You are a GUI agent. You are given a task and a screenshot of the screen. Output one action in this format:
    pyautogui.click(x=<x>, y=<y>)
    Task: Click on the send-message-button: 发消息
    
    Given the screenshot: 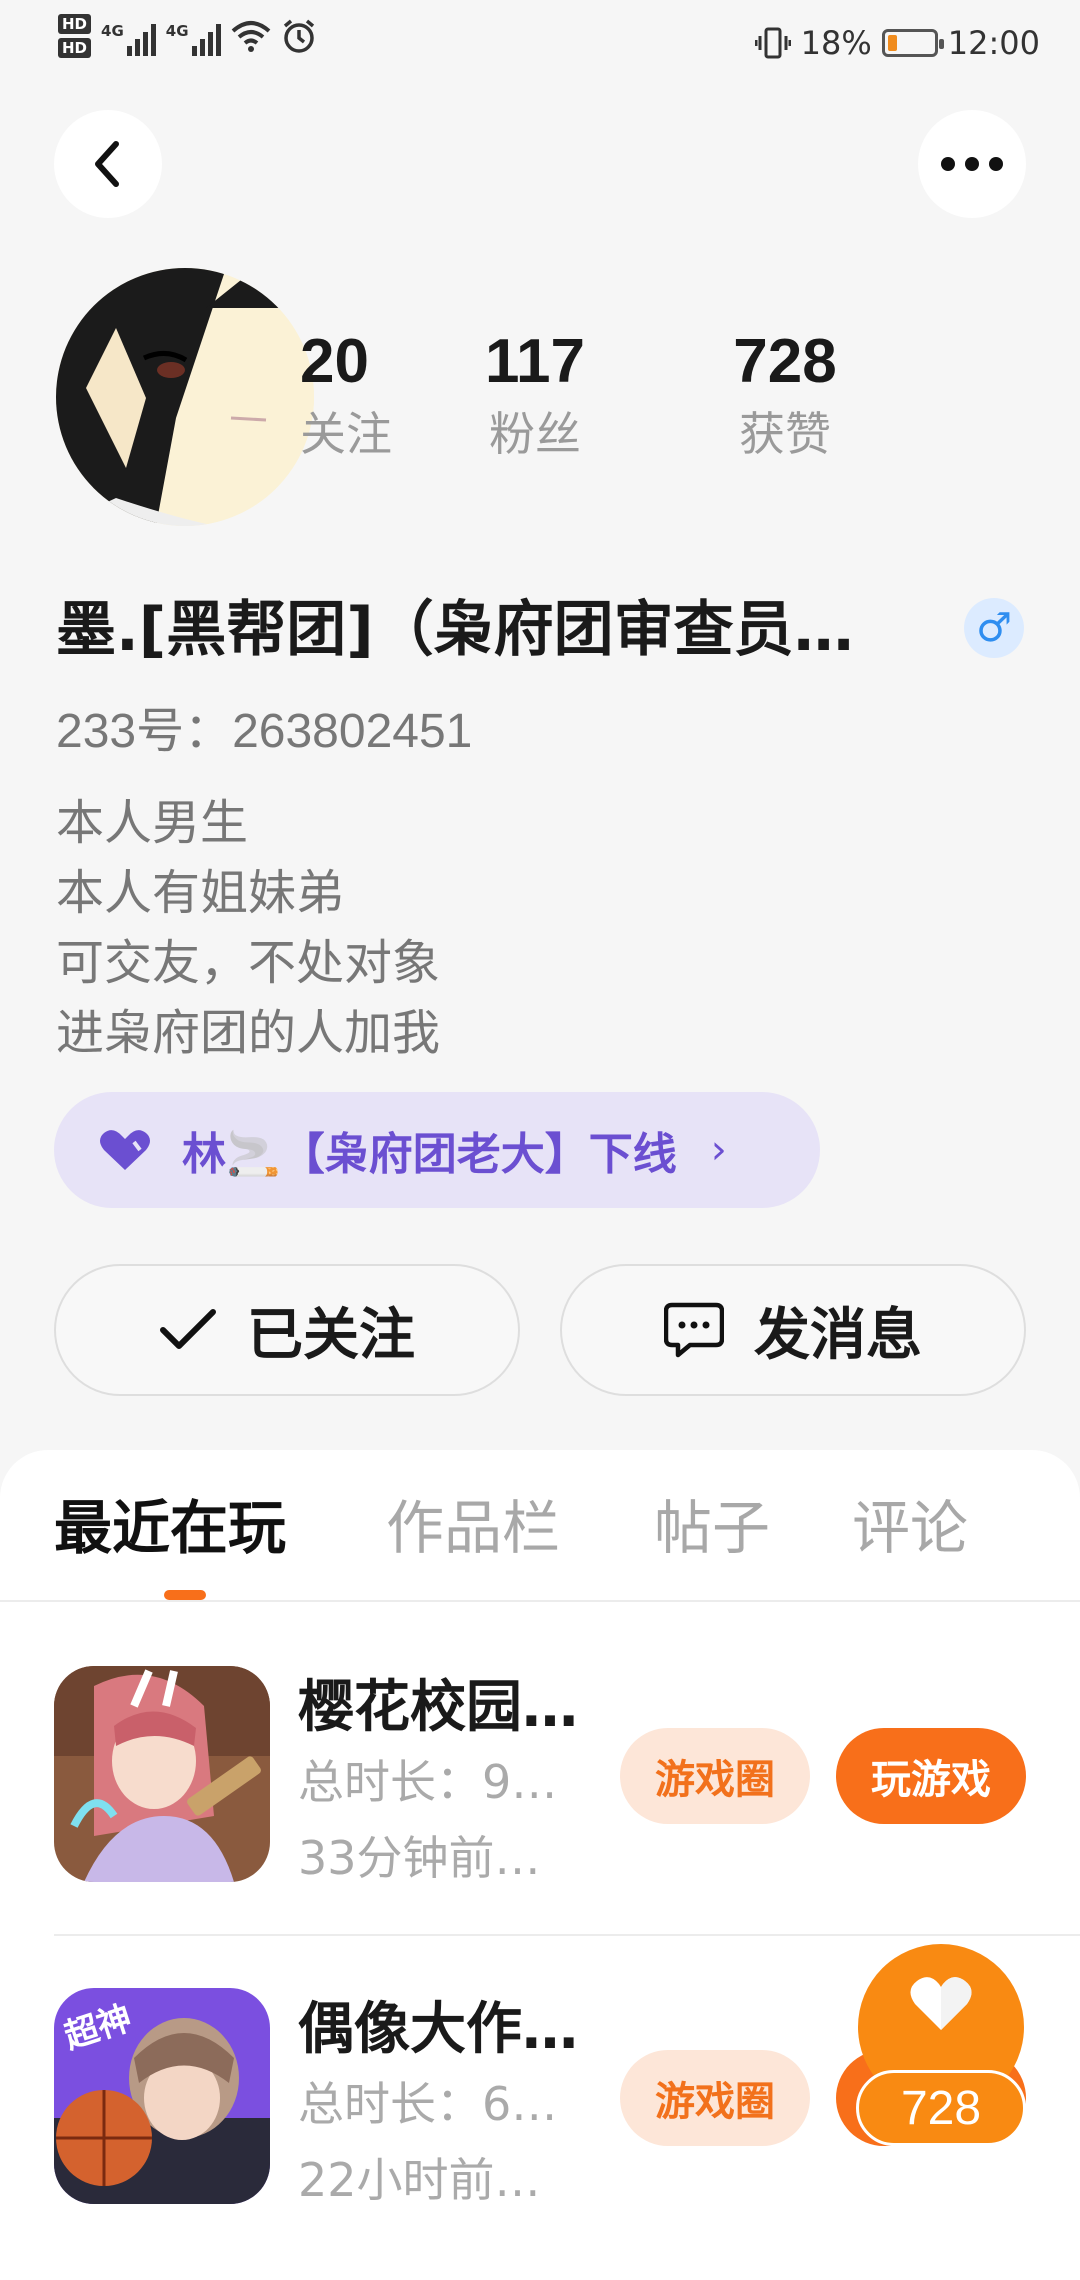 What is the action you would take?
    pyautogui.click(x=793, y=1330)
    